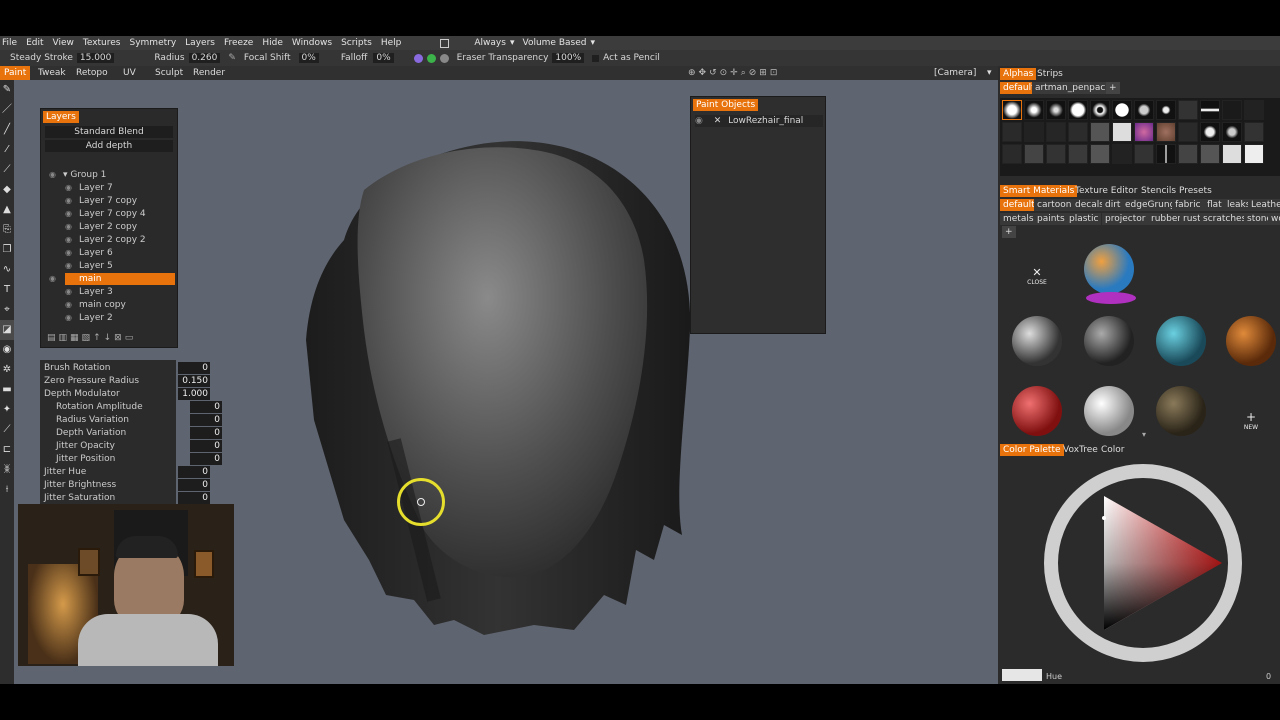  What do you see at coordinates (119, 305) in the screenshot?
I see `layer-row: ◉ main copy` at bounding box center [119, 305].